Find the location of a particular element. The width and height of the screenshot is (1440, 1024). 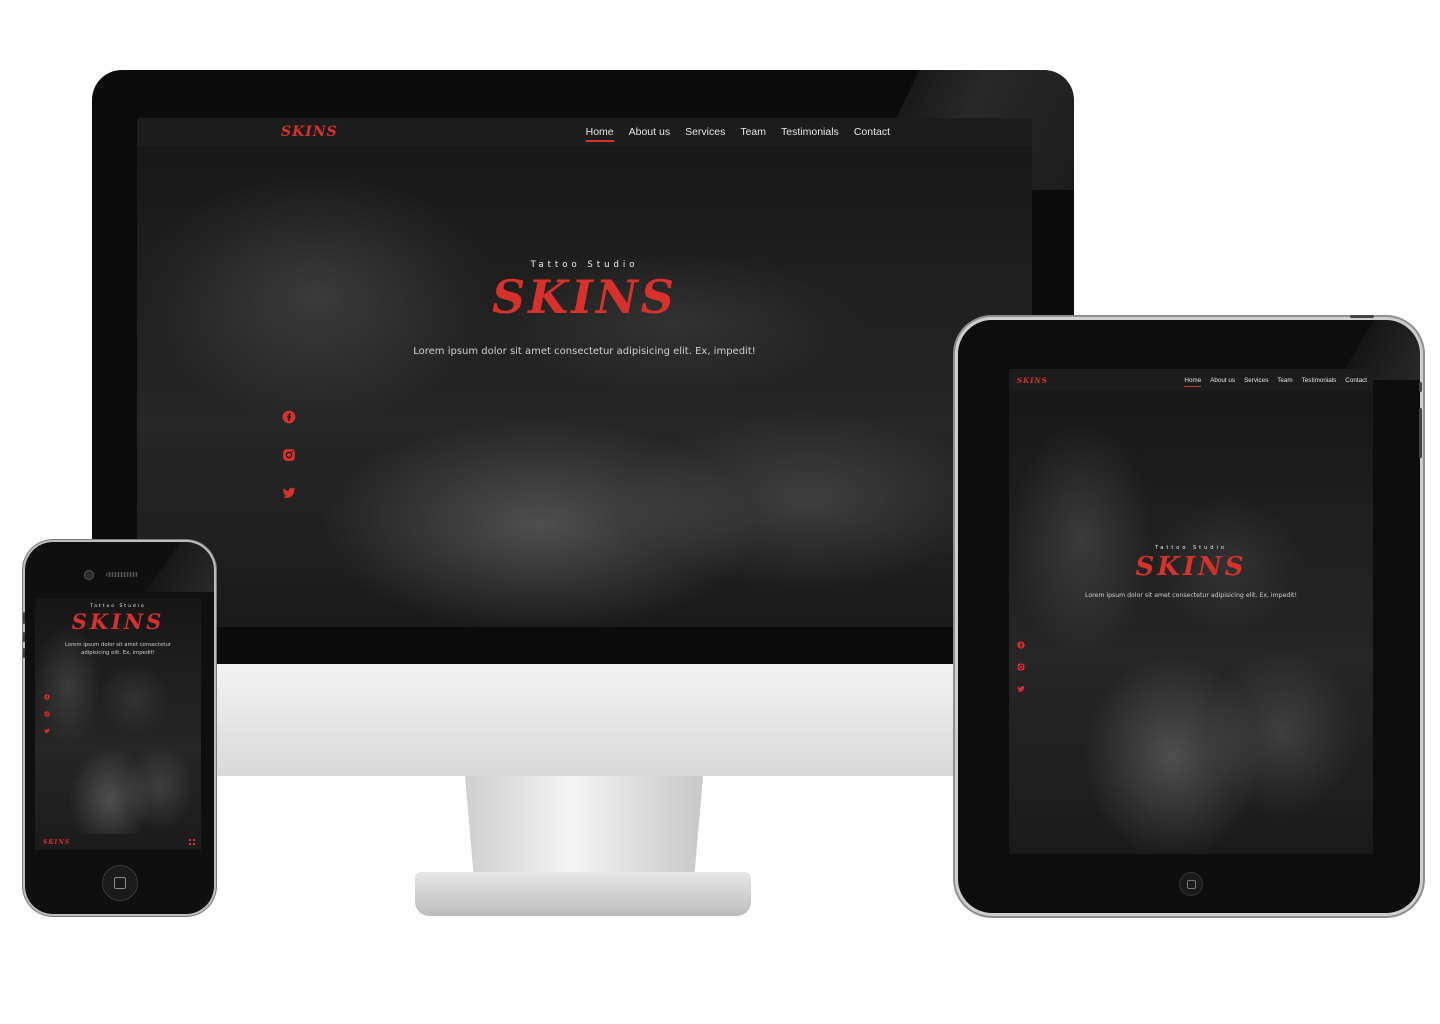

phone-camera is located at coordinates (89, 575).